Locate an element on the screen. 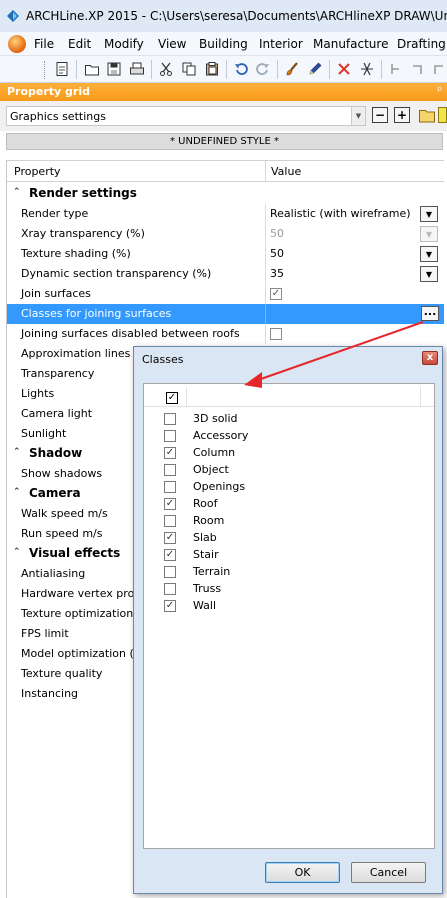 The height and width of the screenshot is (898, 447). menu-edit: Edit is located at coordinates (79, 44).